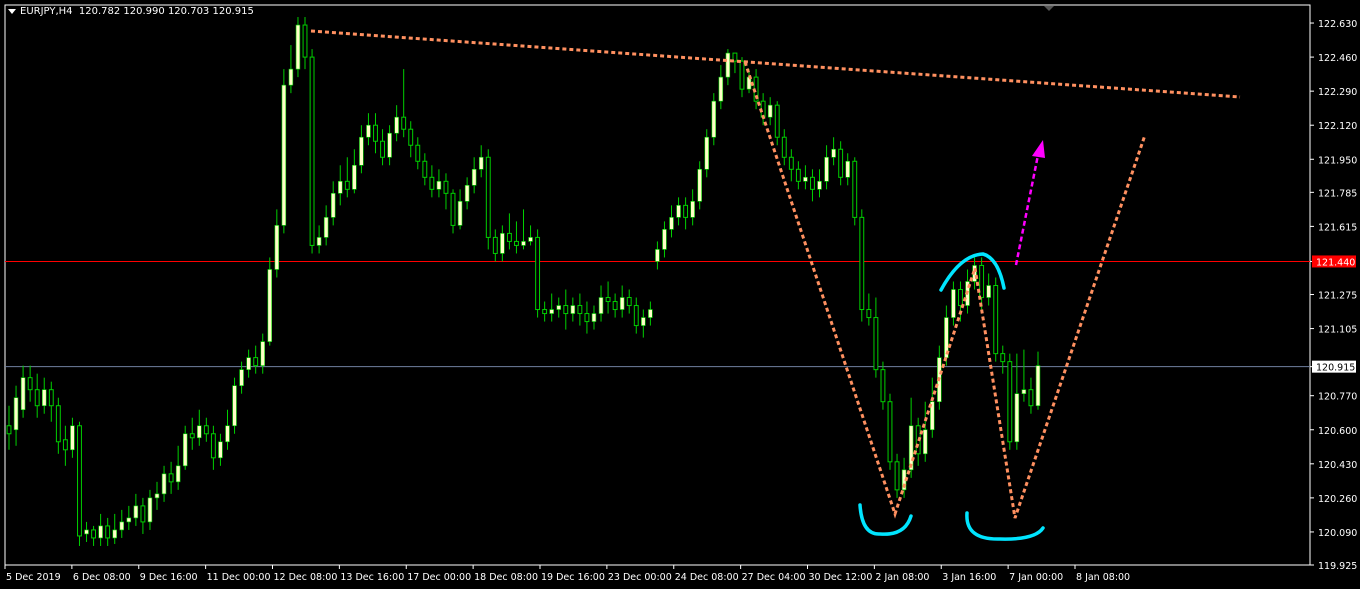 This screenshot has height=589, width=1360. Describe the element at coordinates (1027, 210) in the screenshot. I see `breakout-arrow-line` at that location.